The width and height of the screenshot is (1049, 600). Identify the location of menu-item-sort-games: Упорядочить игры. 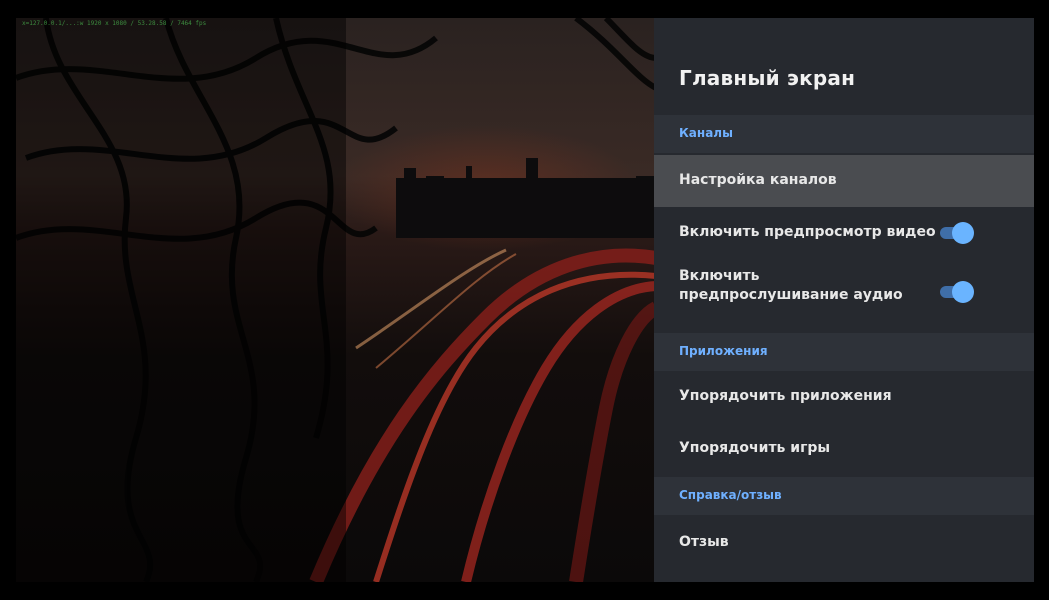
(844, 449).